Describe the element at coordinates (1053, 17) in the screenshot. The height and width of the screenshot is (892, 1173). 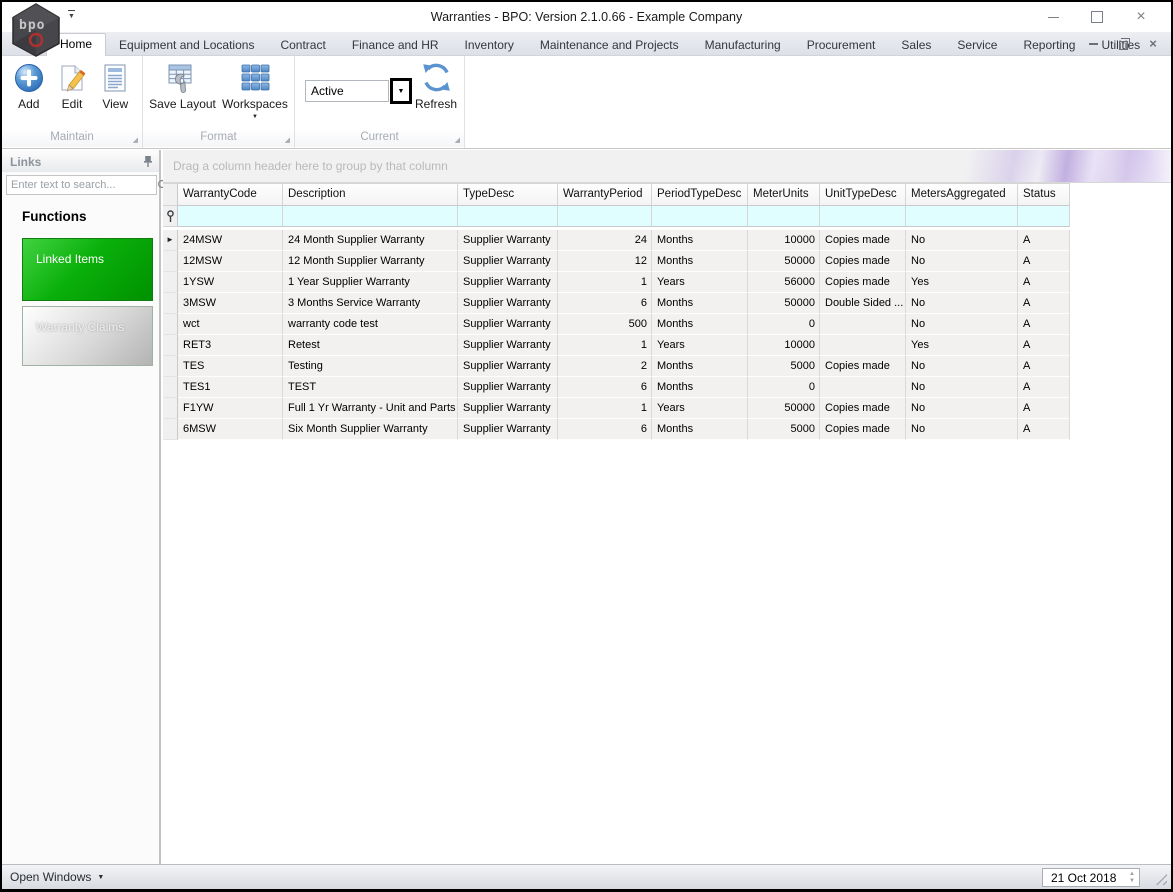
I see `minimize-button` at that location.